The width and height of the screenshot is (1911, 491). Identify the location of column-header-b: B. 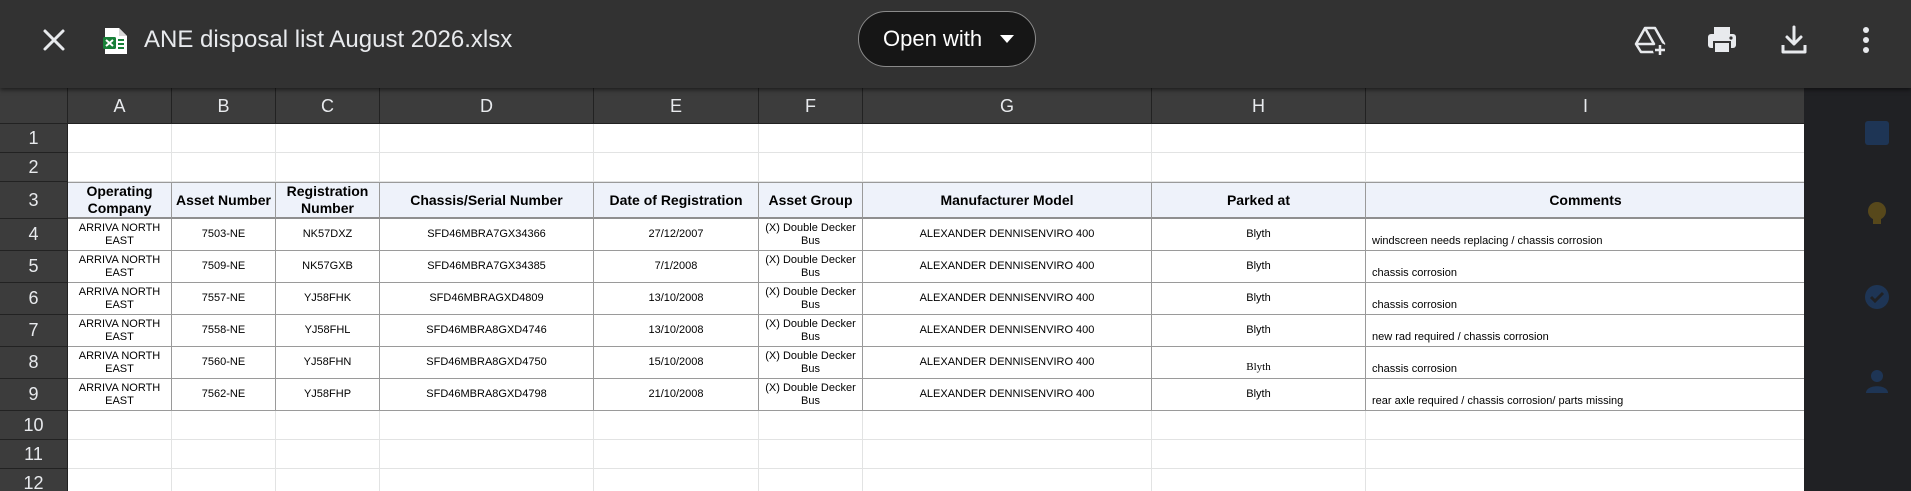
(224, 106).